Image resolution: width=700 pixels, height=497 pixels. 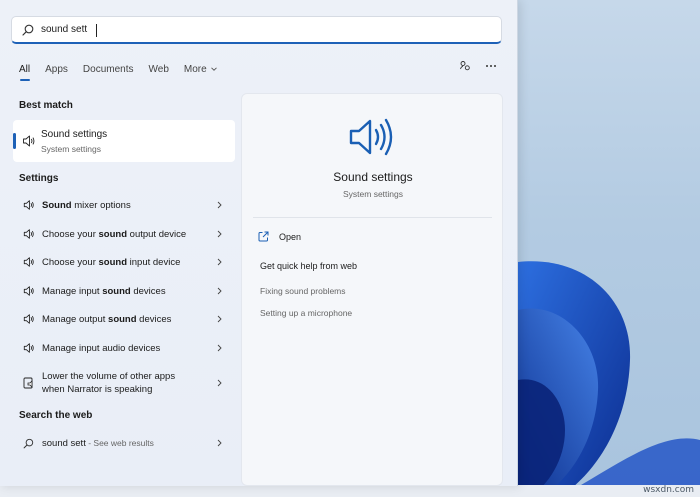 I want to click on tab-toolbar, so click(x=484, y=66).